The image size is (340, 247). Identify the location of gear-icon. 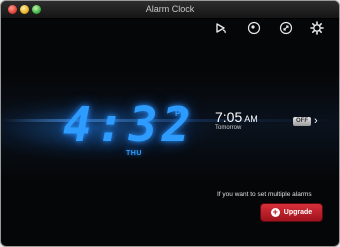
(317, 28).